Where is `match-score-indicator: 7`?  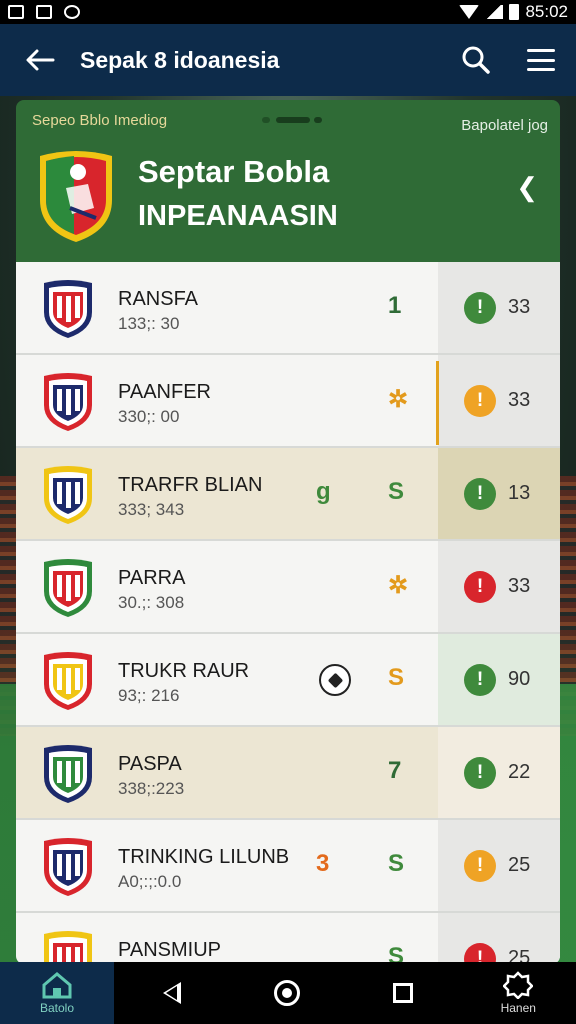
match-score-indicator: 7 is located at coordinates (395, 770).